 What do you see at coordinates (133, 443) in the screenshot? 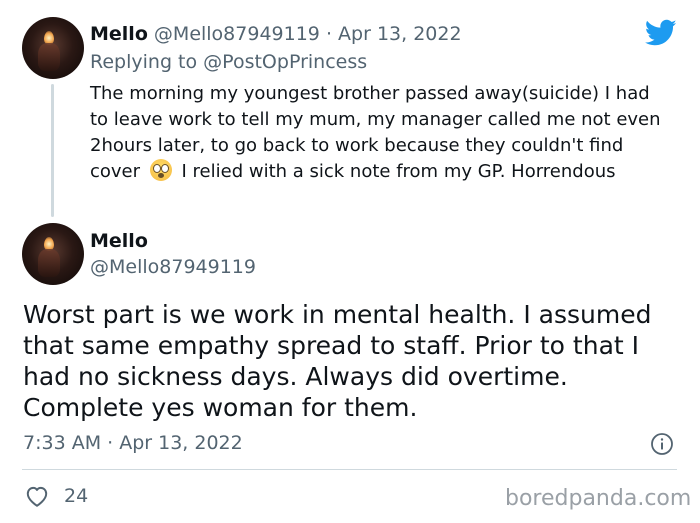
I see `tweet-timestamp: 7:33 AM · Apr 13, 2022` at bounding box center [133, 443].